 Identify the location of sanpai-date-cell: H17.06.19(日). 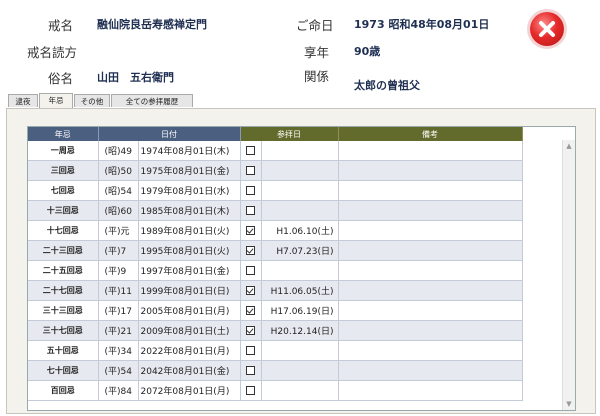
(300, 310).